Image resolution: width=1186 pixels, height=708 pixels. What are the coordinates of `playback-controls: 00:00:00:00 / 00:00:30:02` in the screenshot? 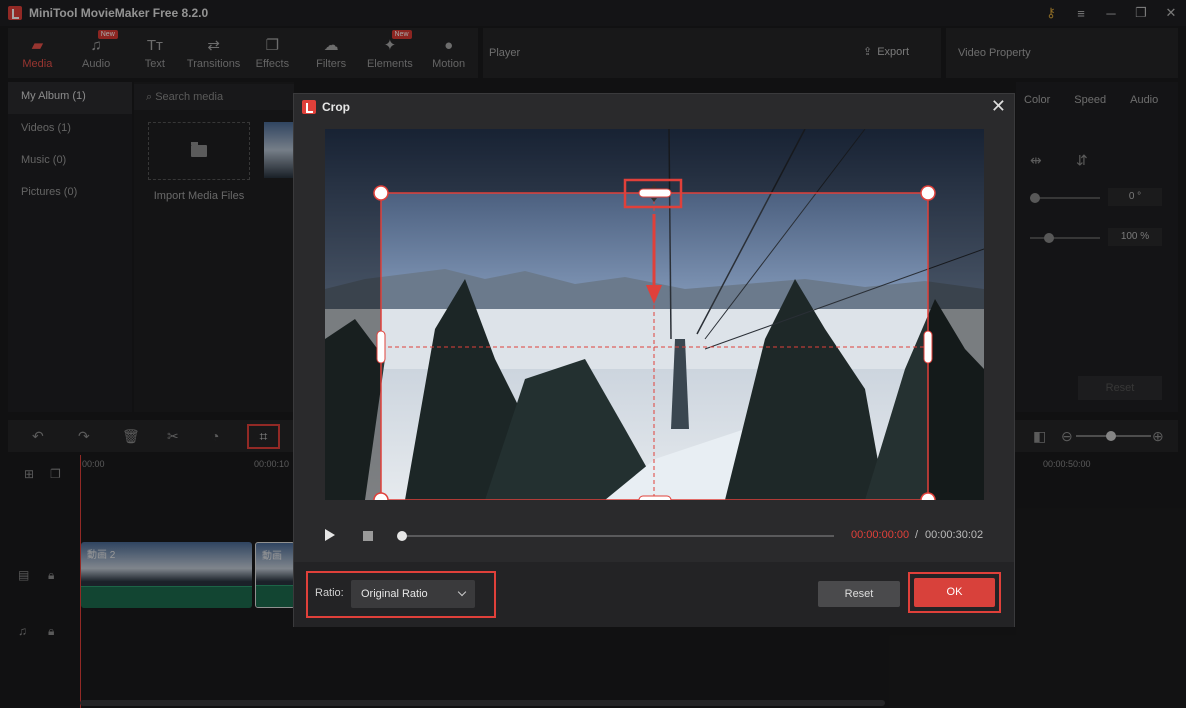 It's located at (654, 536).